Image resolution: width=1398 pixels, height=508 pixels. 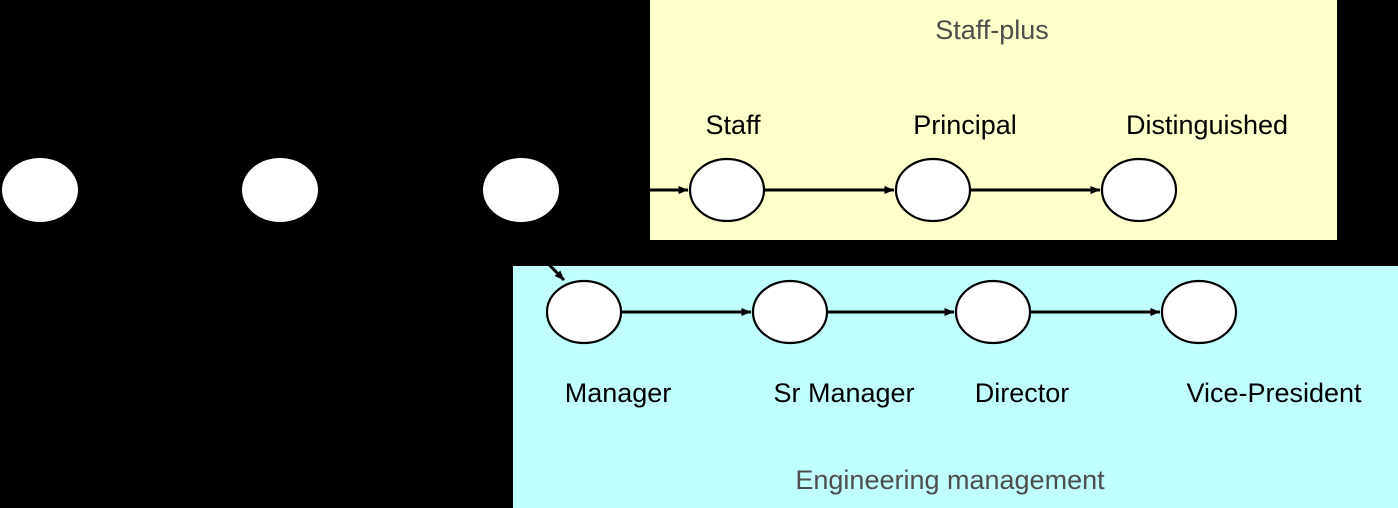 I want to click on node-3-circle, so click(x=521, y=190).